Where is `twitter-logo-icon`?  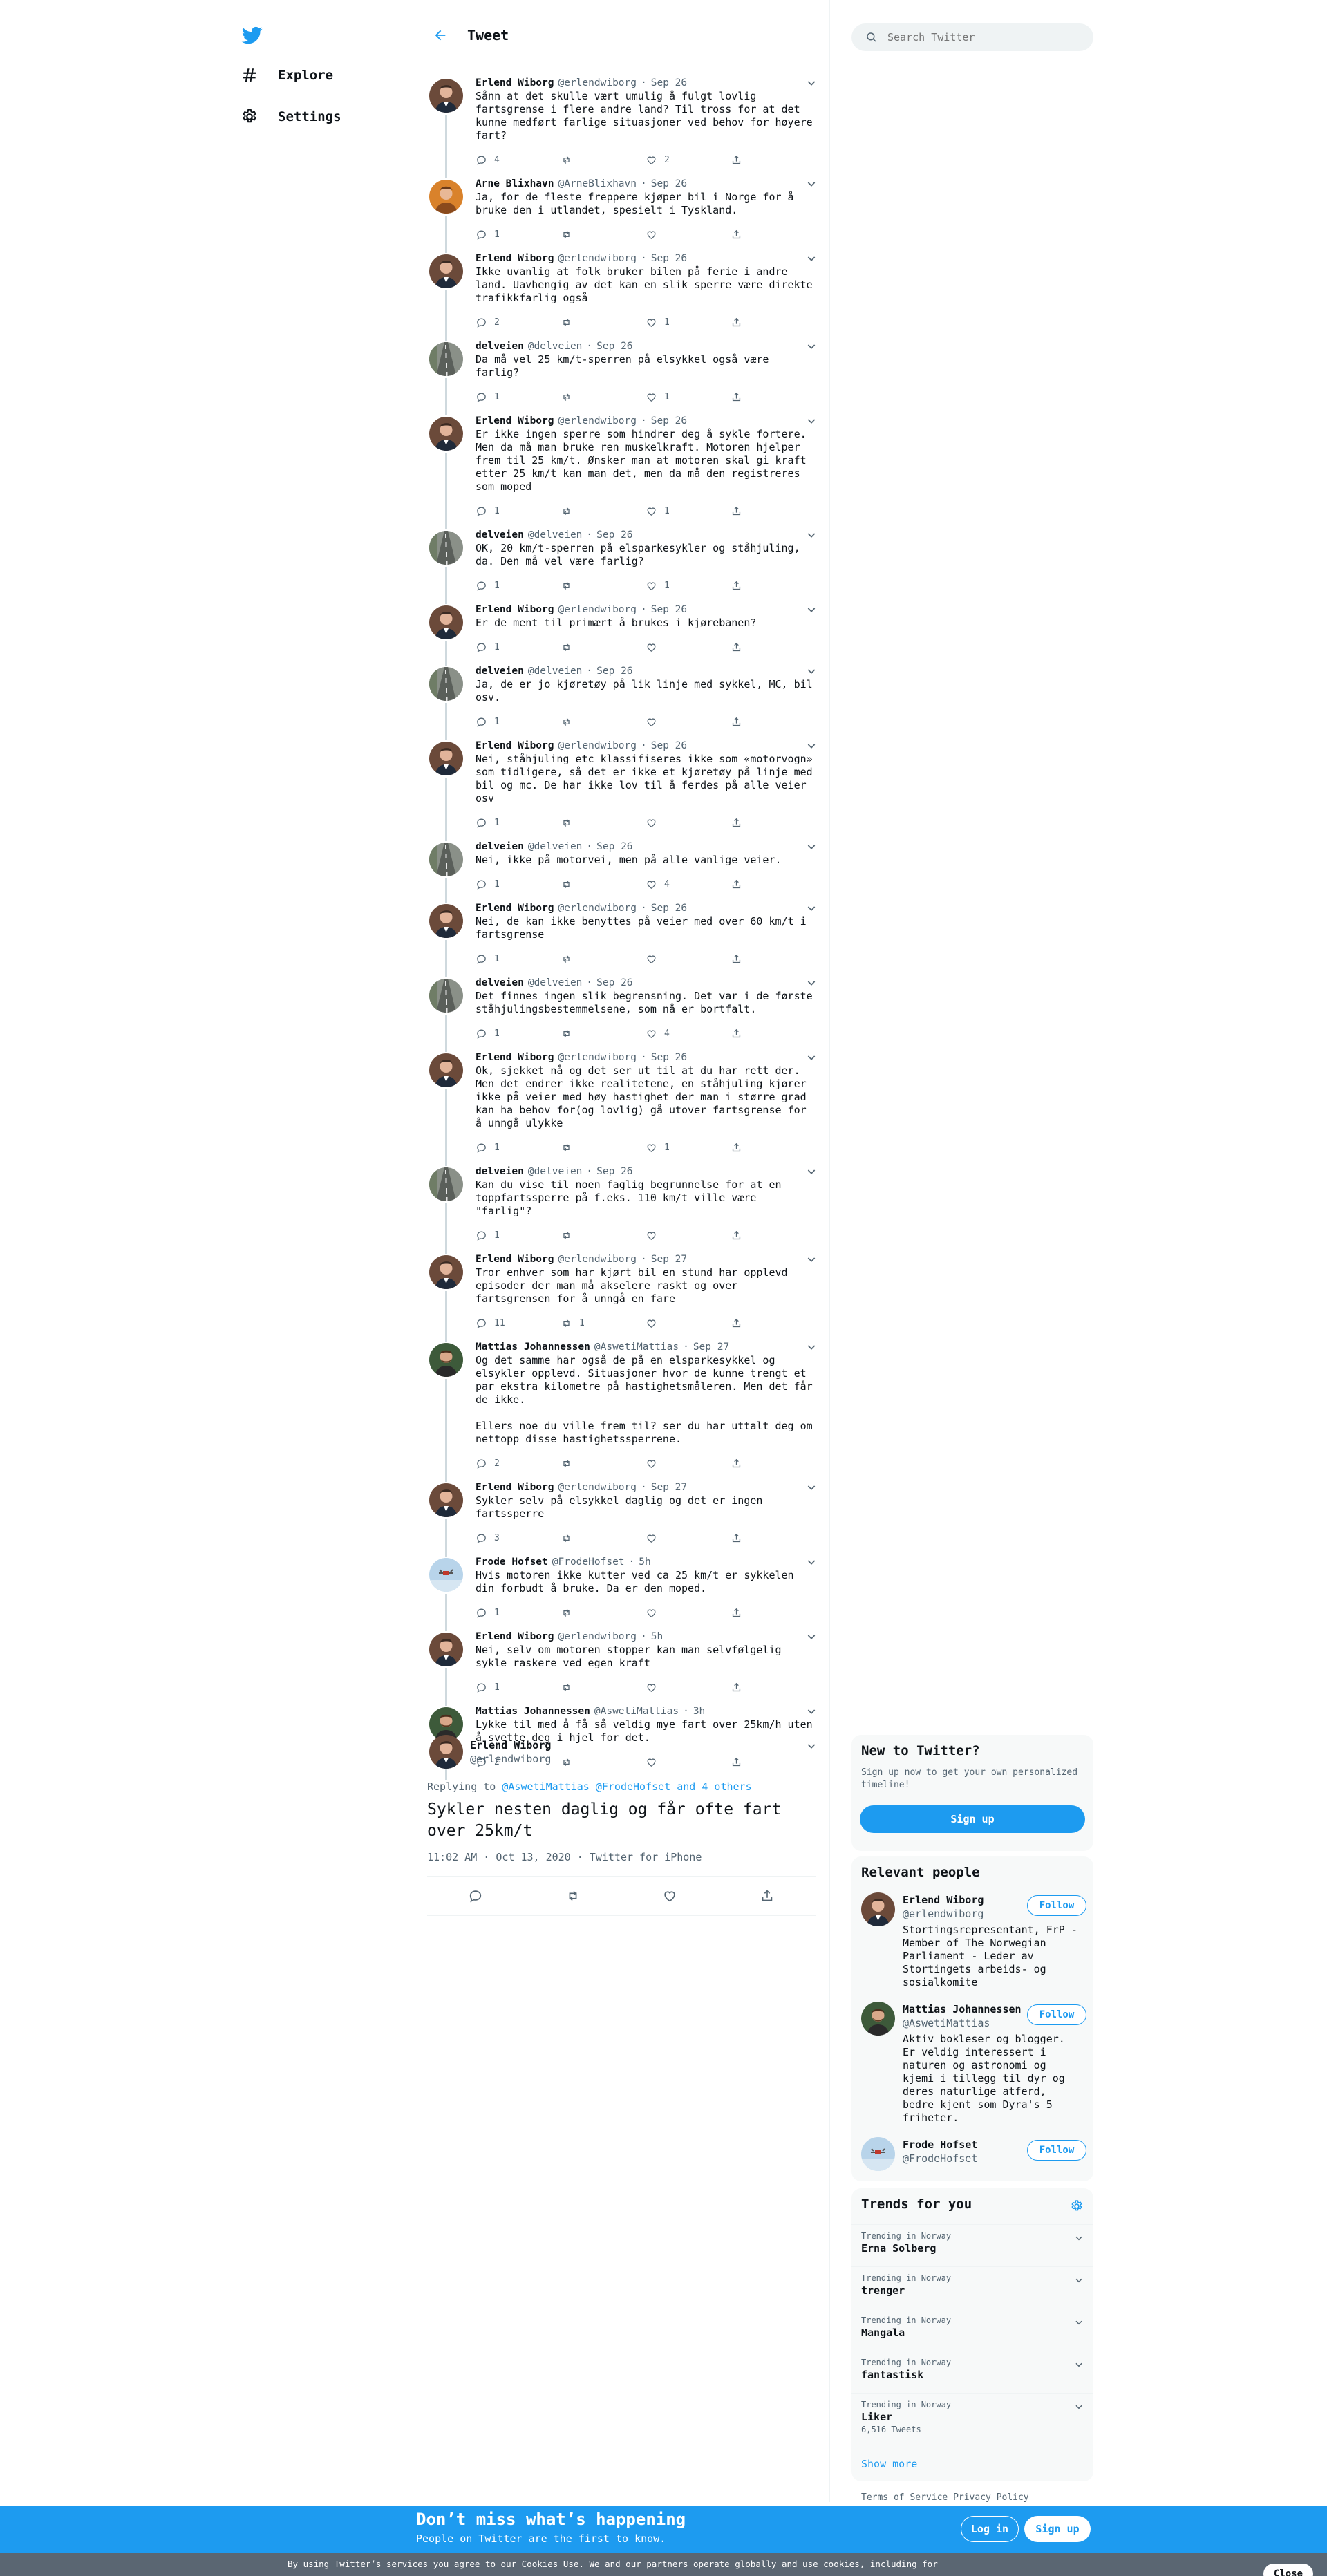
twitter-logo-icon is located at coordinates (253, 35).